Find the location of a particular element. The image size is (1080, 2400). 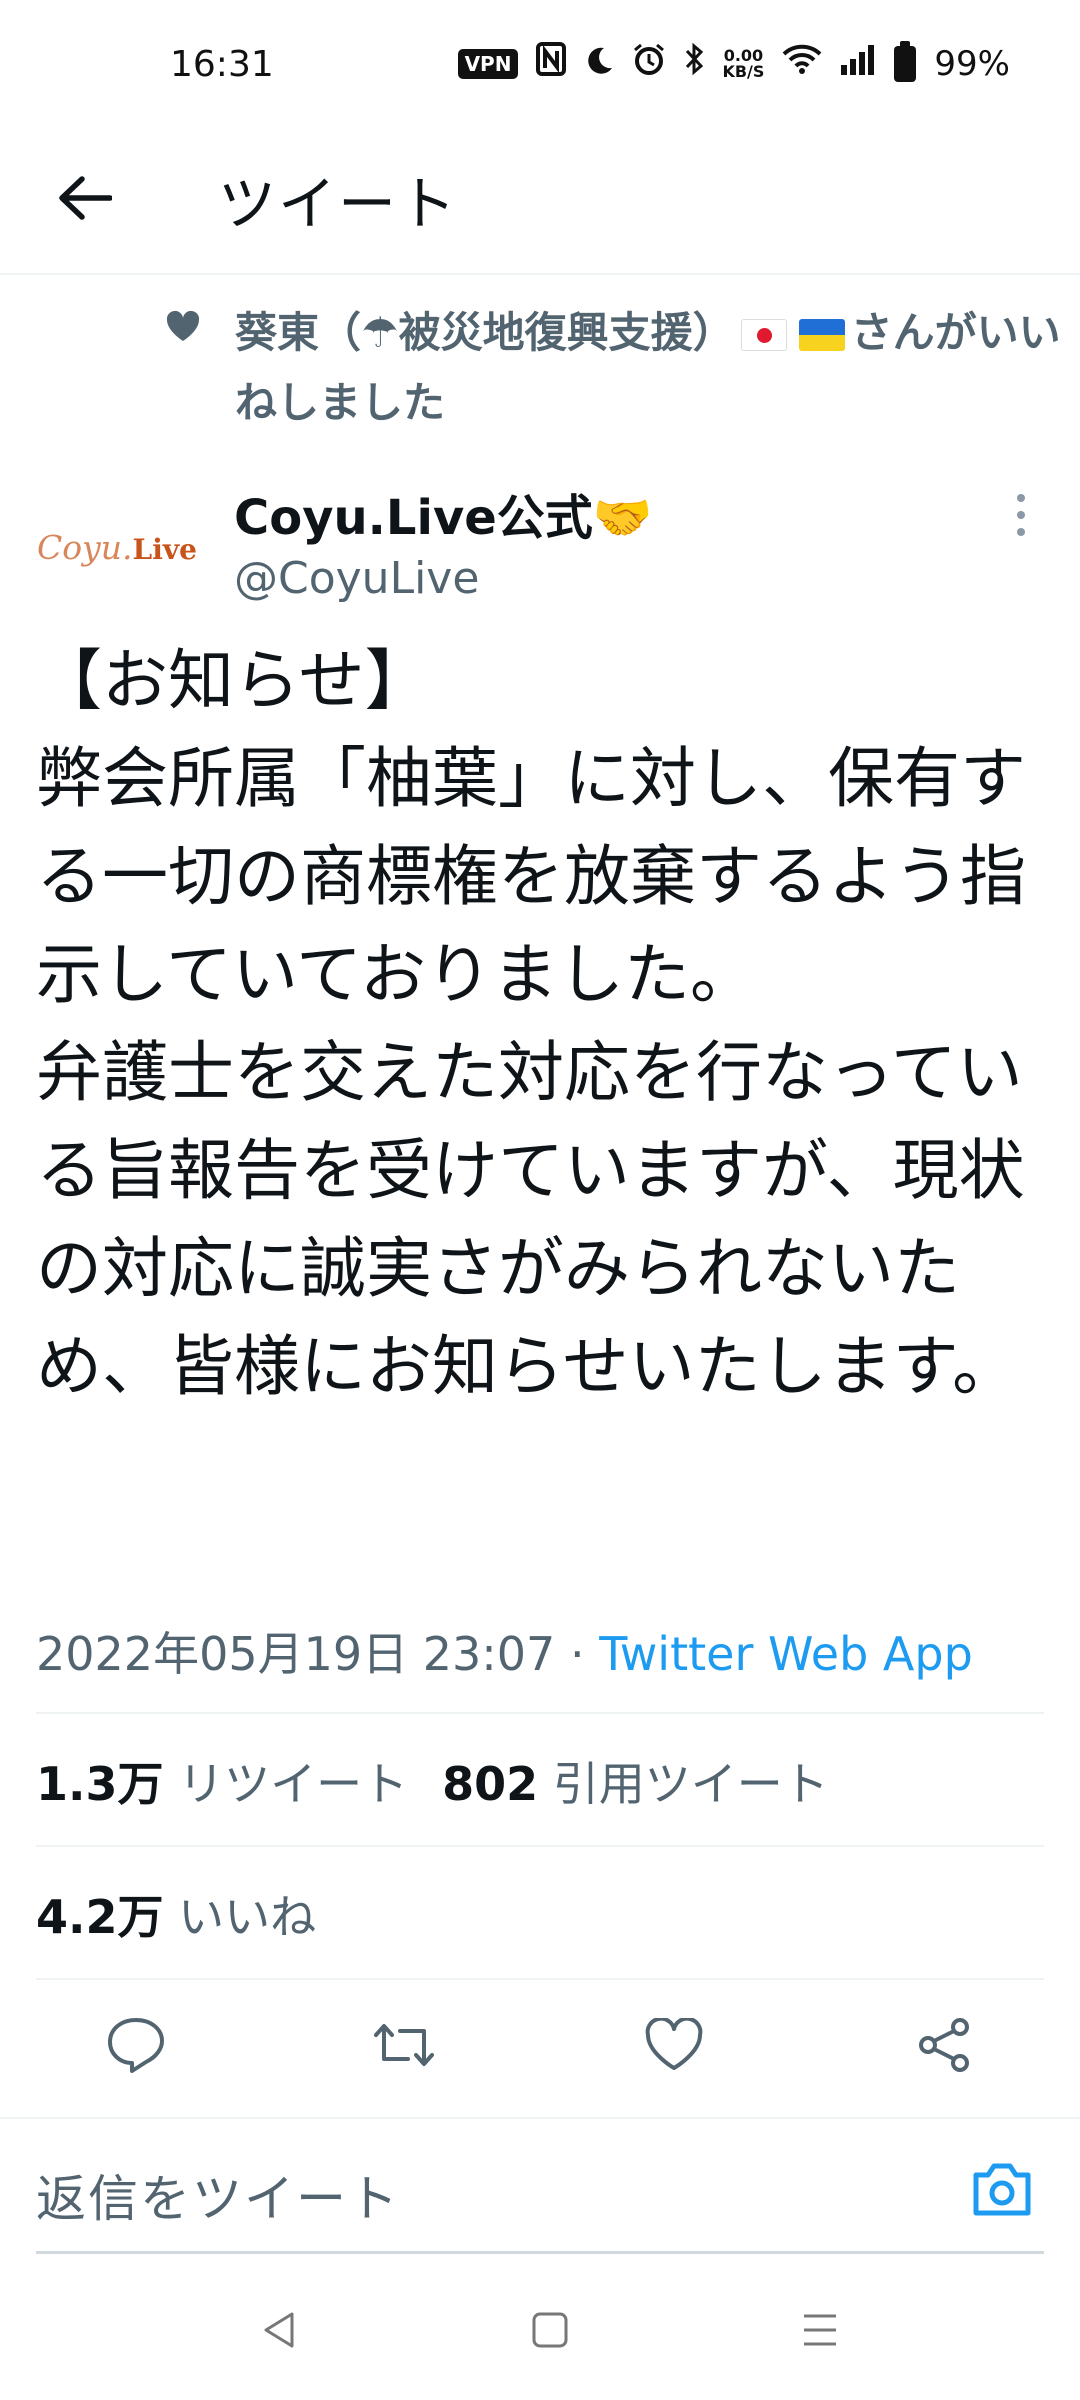

vpn-icon: VPN is located at coordinates (488, 63).